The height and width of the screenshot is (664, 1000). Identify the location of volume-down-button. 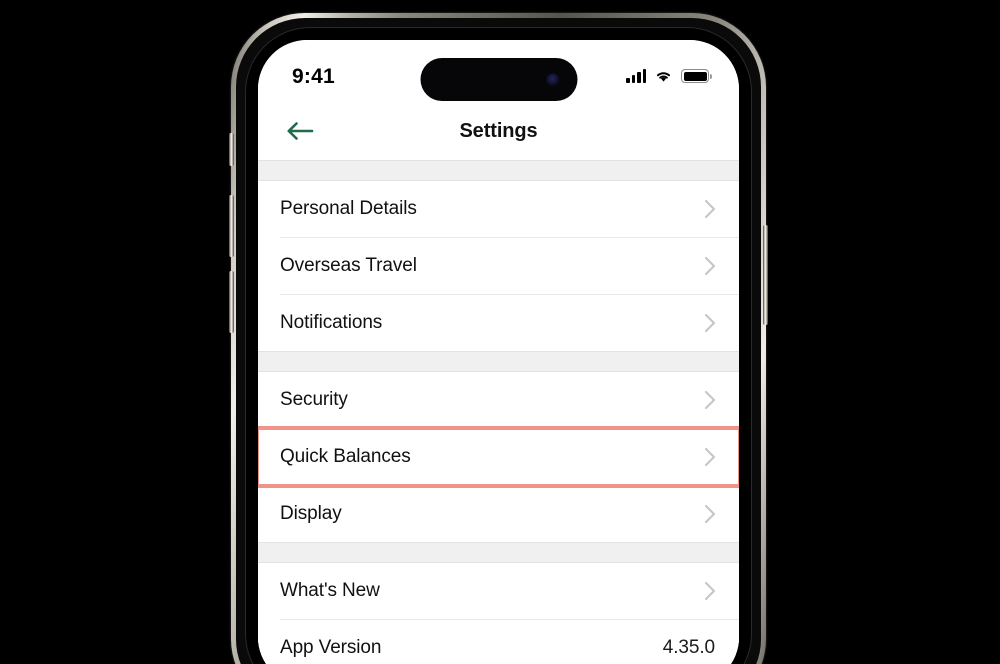
(231, 302).